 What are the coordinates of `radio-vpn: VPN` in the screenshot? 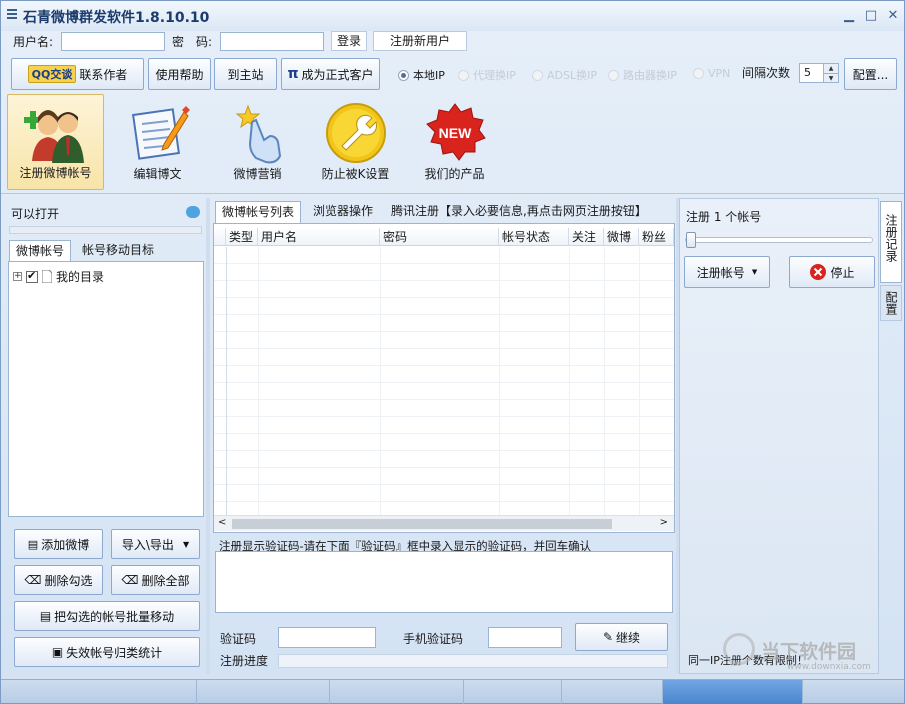 It's located at (711, 73).